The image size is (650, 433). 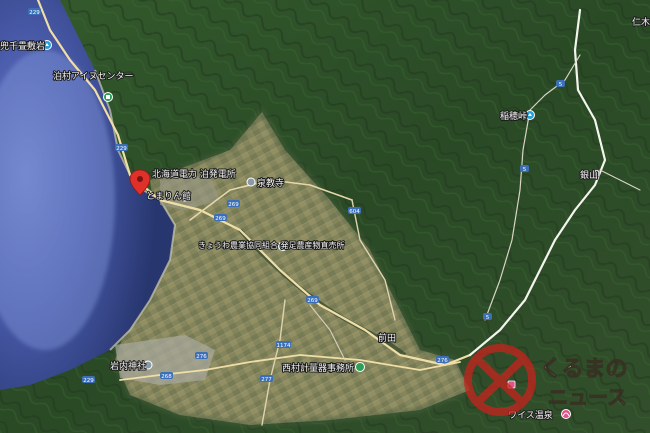 What do you see at coordinates (194, 174) in the screenshot?
I see `label-hokuden: 北海道電力 泊発電所` at bounding box center [194, 174].